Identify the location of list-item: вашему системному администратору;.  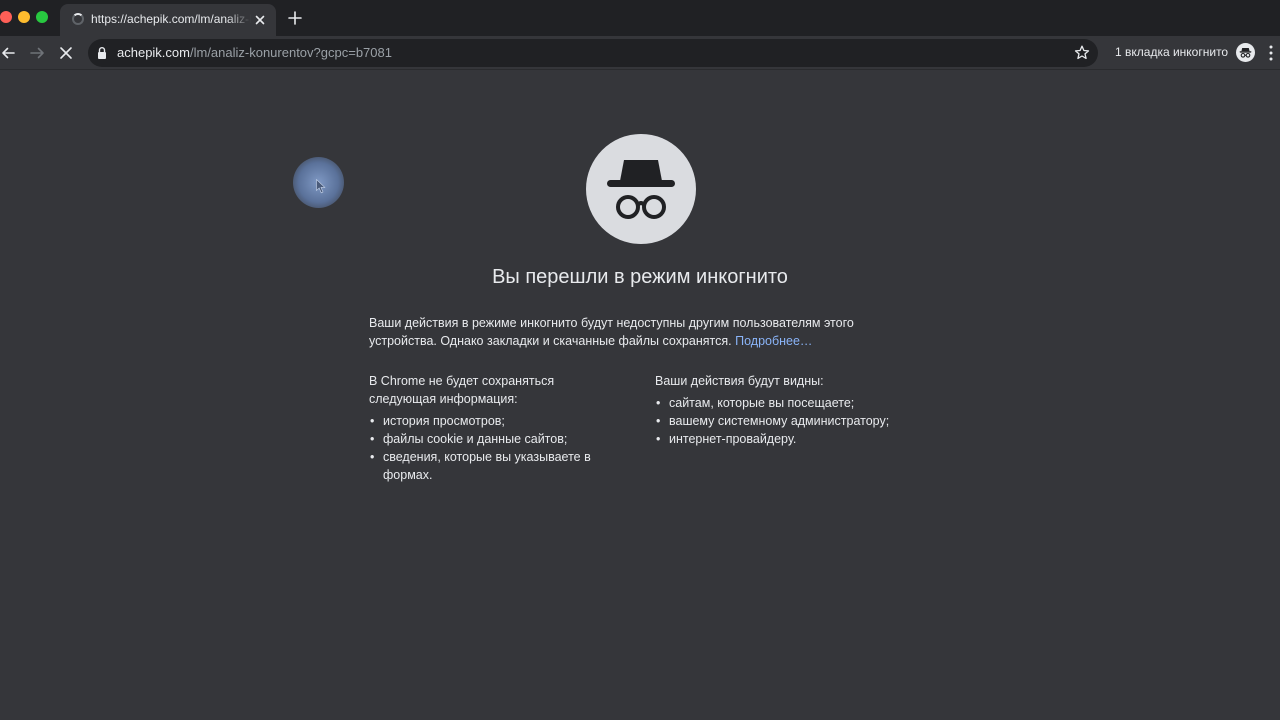
(790, 421).